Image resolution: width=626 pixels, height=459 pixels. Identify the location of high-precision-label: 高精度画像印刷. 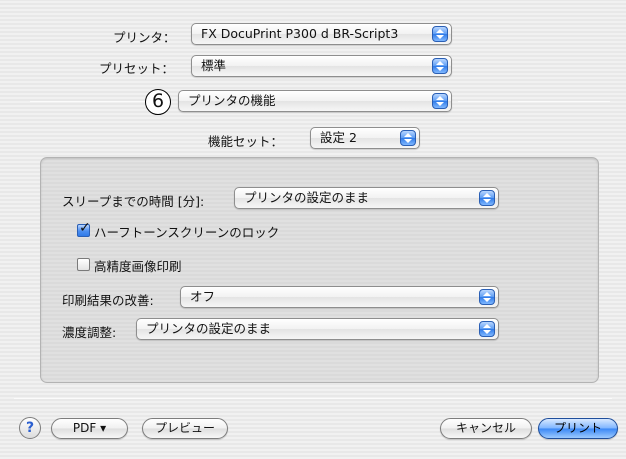
(138, 266).